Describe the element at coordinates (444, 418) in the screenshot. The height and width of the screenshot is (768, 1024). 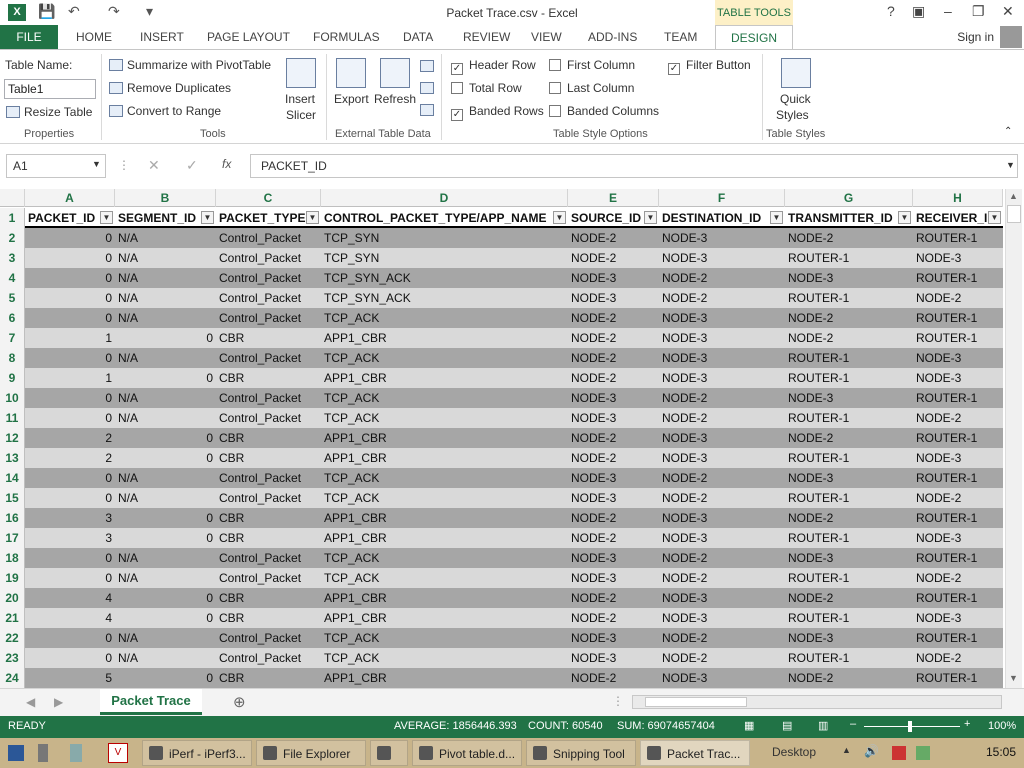
I see `table-cell: TCP_ACK` at that location.